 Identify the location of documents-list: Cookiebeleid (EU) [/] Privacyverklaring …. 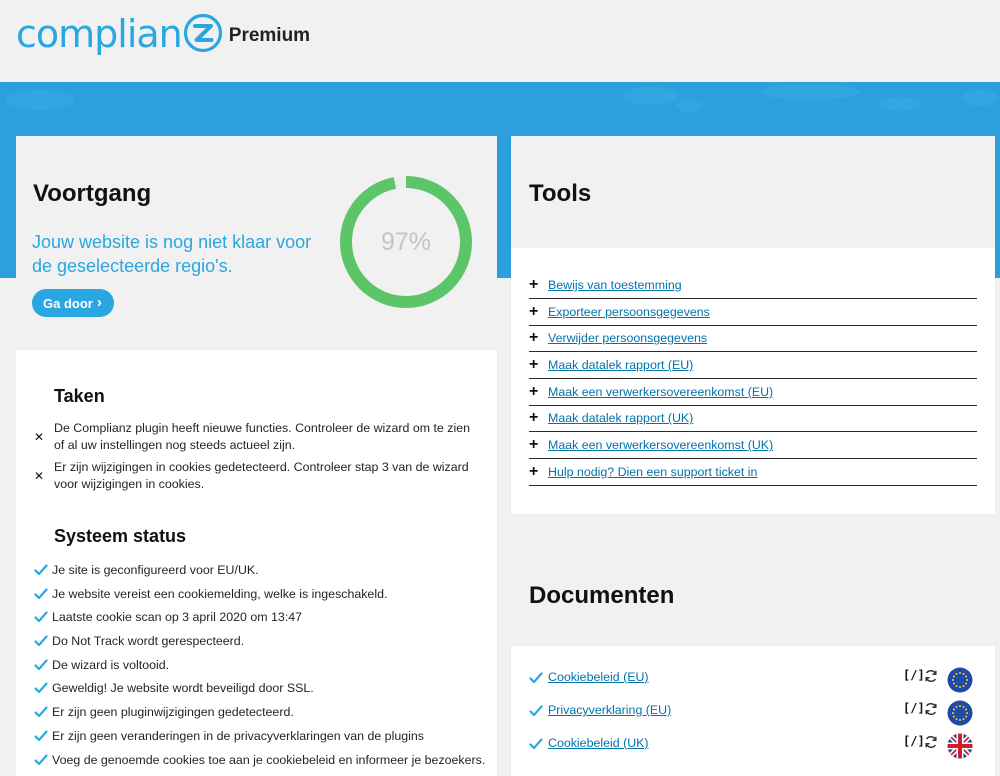
(753, 717).